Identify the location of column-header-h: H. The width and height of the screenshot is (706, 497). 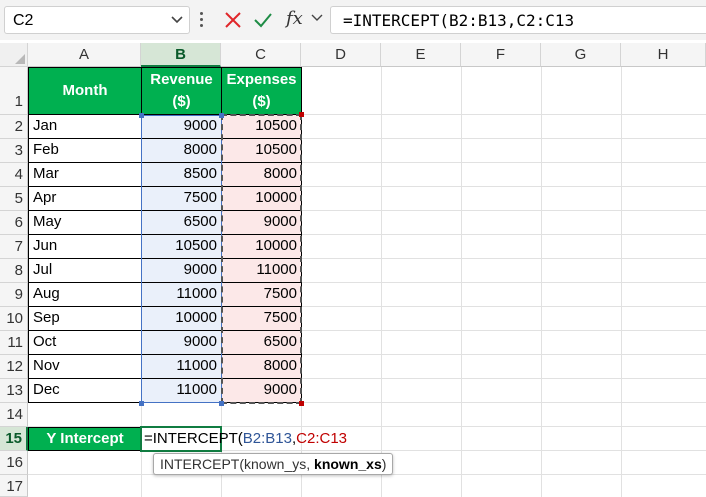
(663, 55).